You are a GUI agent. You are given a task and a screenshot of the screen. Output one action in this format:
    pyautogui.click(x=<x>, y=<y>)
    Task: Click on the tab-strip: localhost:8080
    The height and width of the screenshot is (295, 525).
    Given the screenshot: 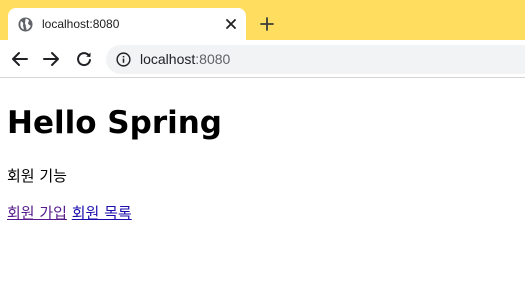 What is the action you would take?
    pyautogui.click(x=262, y=20)
    